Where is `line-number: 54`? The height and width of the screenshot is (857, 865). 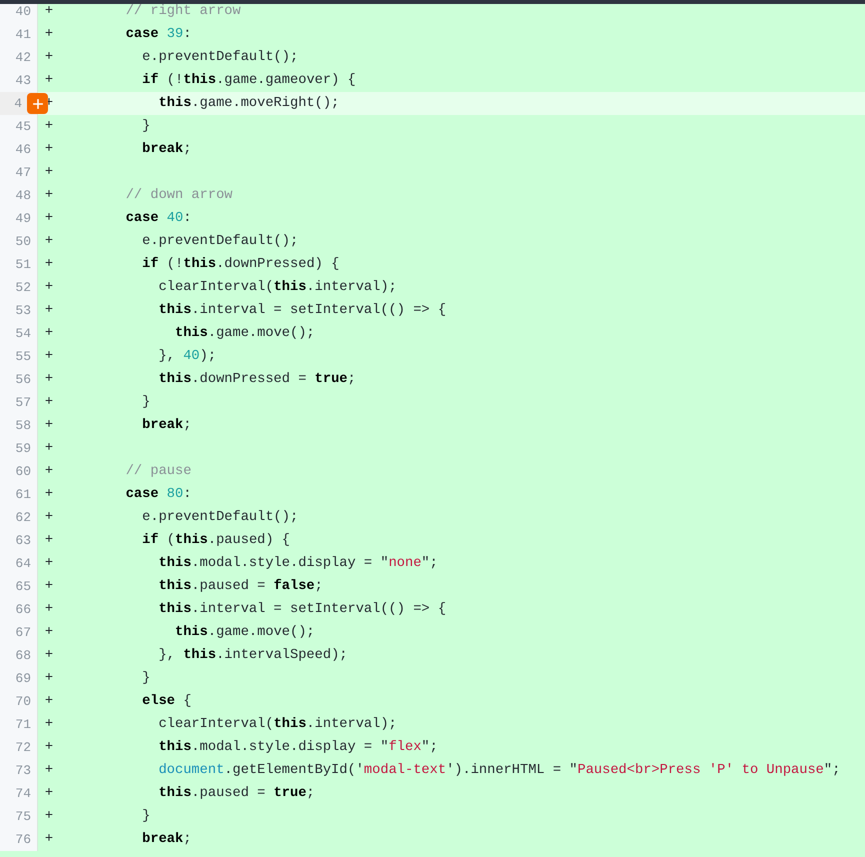 line-number: 54 is located at coordinates (23, 333).